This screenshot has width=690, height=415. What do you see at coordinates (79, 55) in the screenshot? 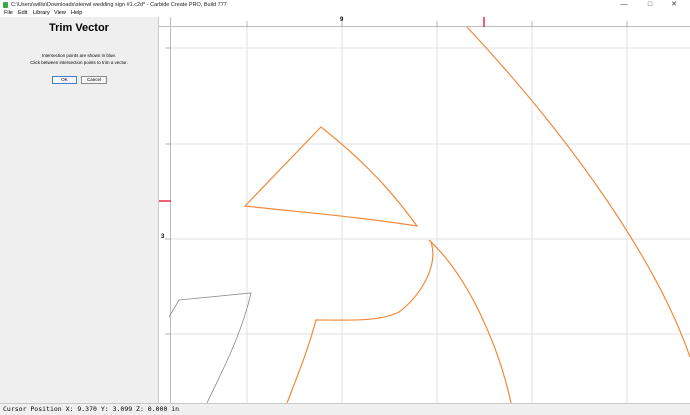
I see `instruction-line-1: Intersection points are shown in blue.` at bounding box center [79, 55].